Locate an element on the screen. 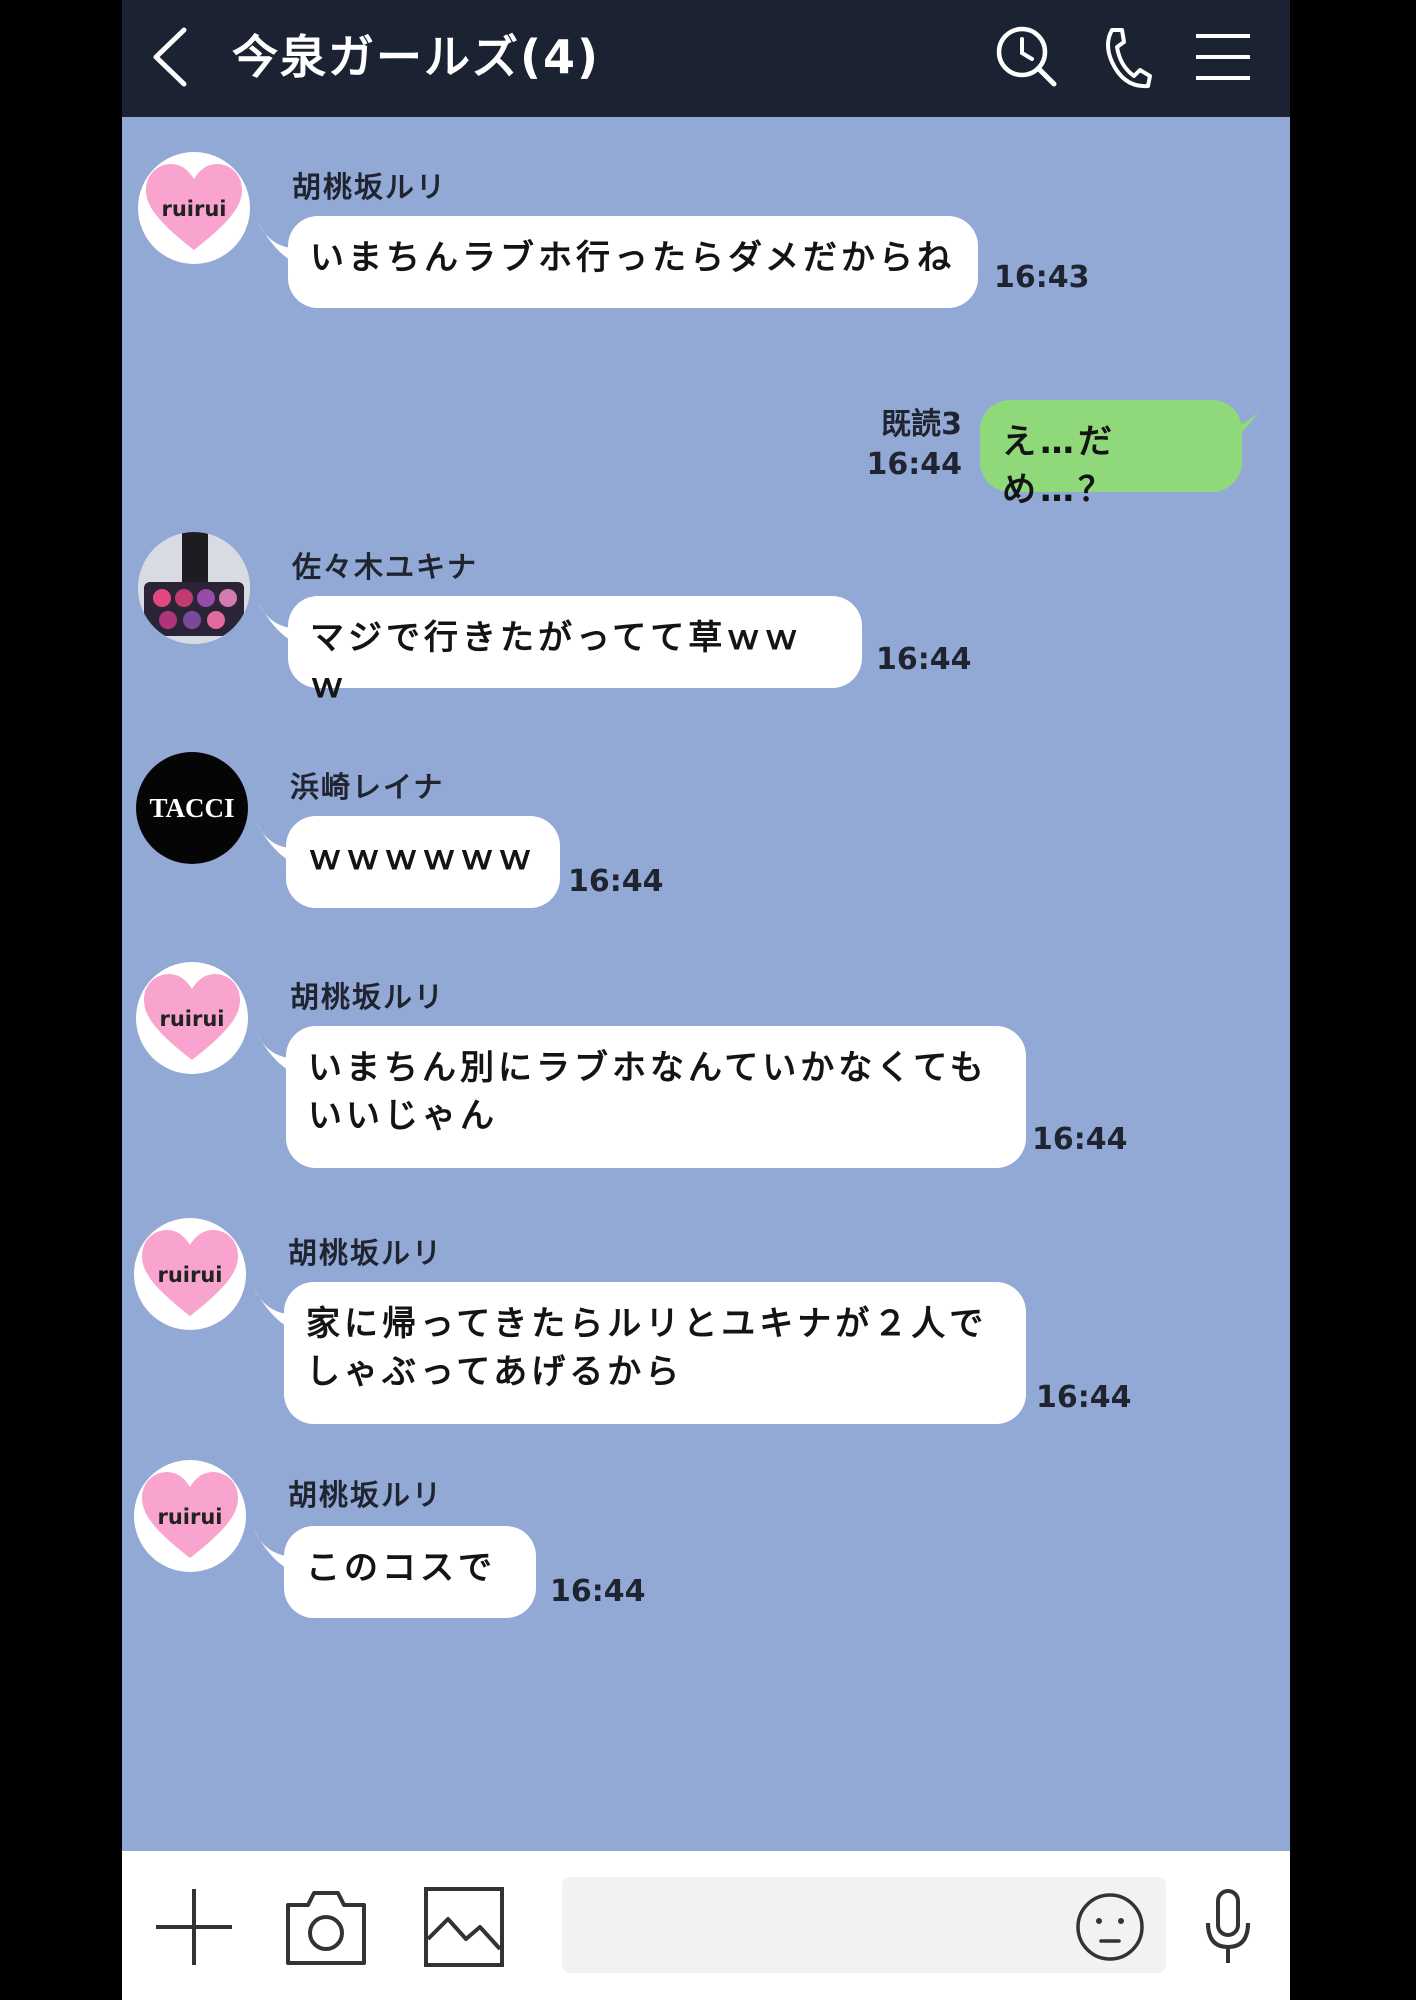  image-button is located at coordinates (464, 1927).